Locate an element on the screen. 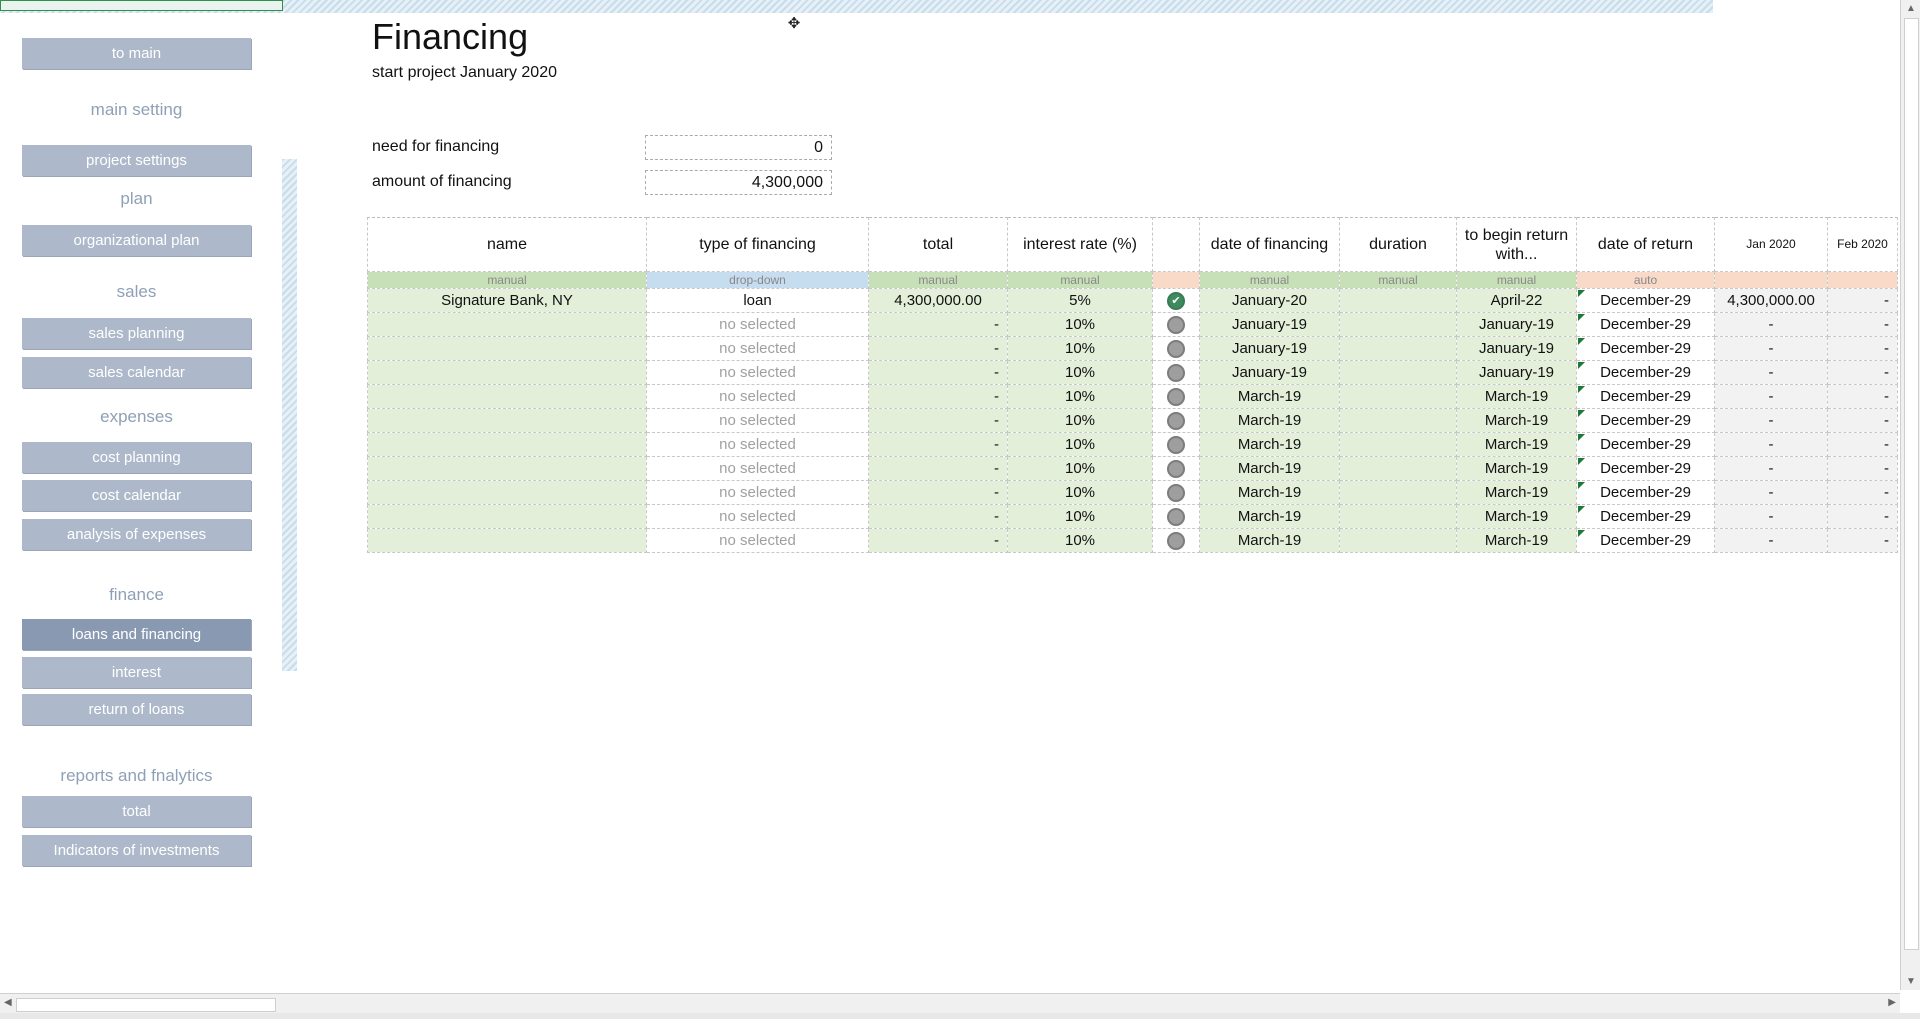  jan2020-cell: 4,300,000.00 is located at coordinates (1771, 300).